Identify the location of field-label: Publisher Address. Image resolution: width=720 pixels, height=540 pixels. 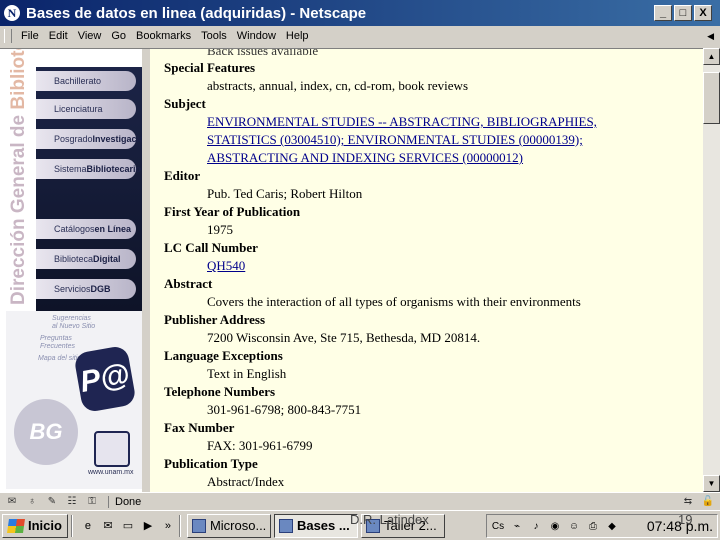
(215, 319).